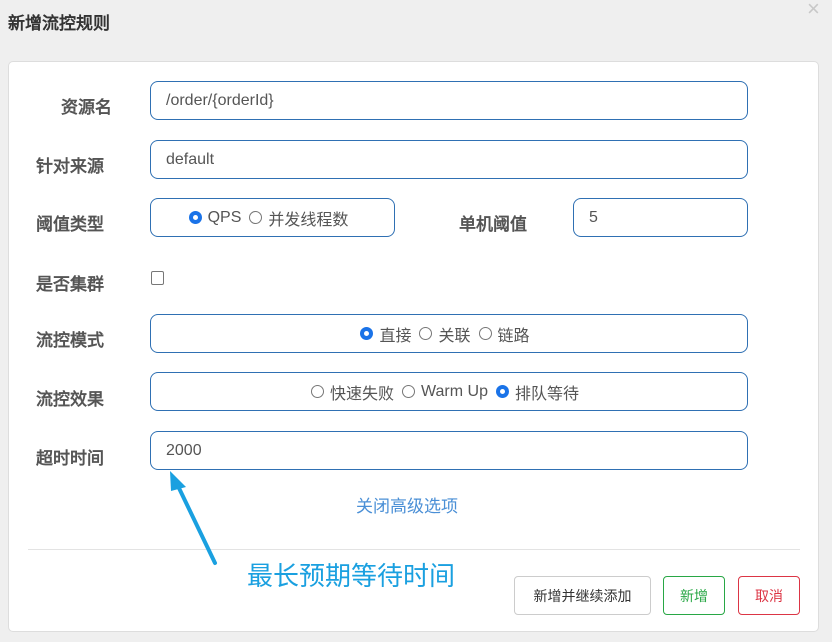 This screenshot has height=642, width=832. Describe the element at coordinates (582, 595) in the screenshot. I see `add-and-continue-button: 新增并继续添加` at that location.